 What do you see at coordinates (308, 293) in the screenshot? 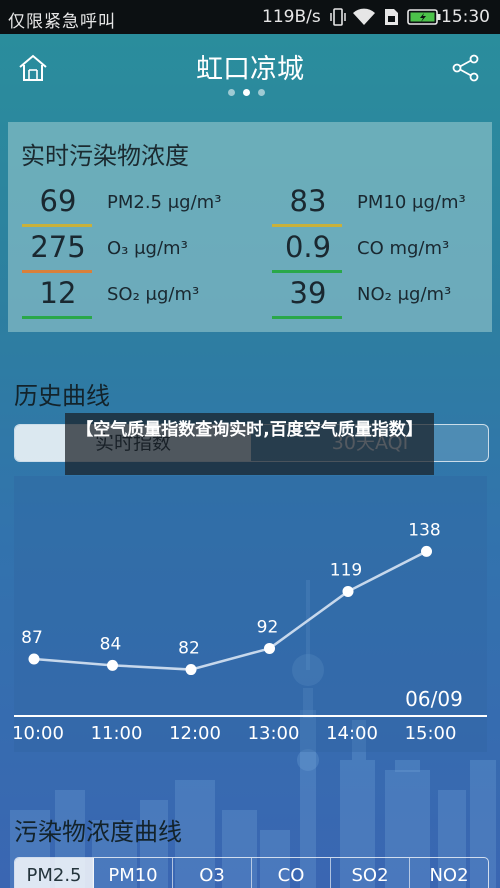
I see `metric-value: 39` at bounding box center [308, 293].